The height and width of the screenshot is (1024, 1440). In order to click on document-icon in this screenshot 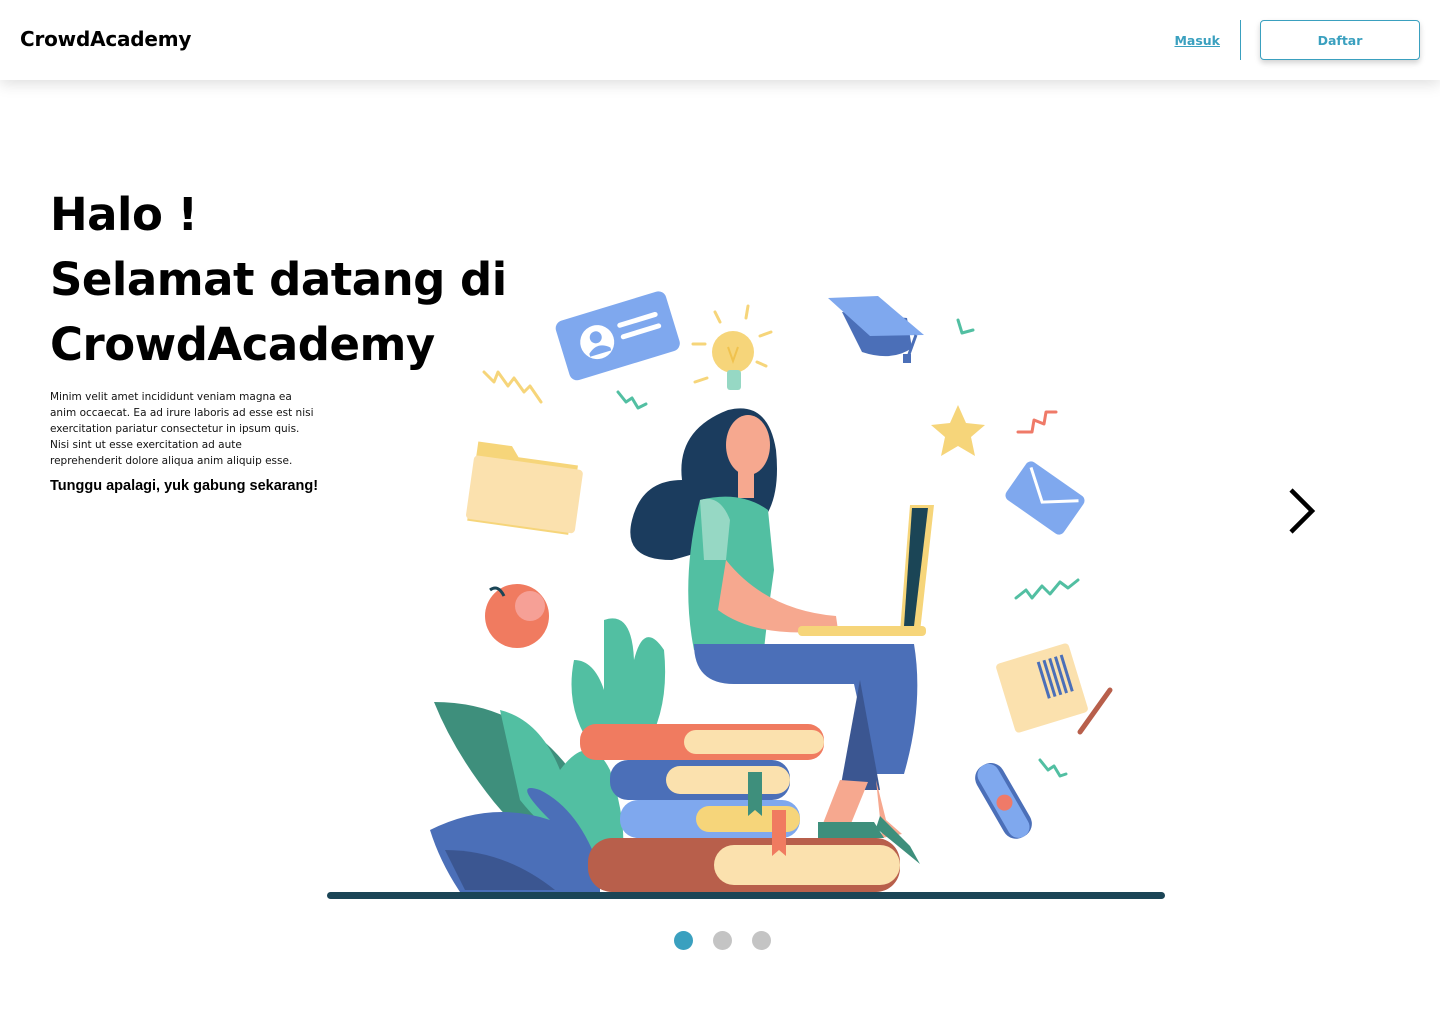, I will do `click(1042, 688)`.